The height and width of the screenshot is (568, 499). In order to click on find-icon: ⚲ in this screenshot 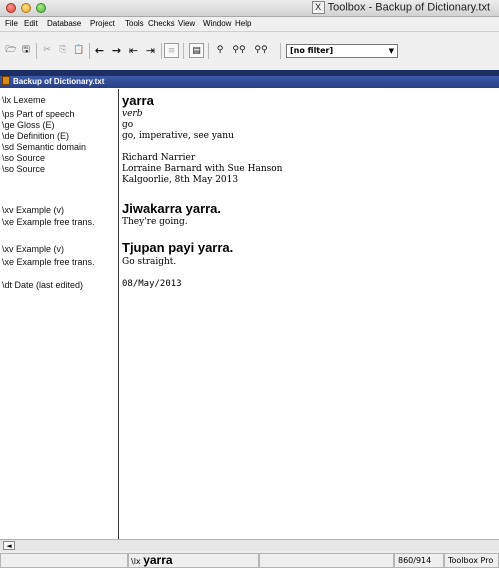, I will do `click(220, 50)`.